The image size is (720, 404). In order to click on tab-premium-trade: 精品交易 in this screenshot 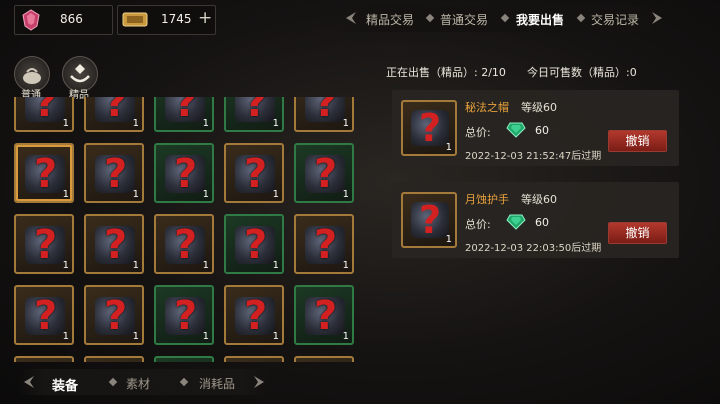, I will do `click(390, 19)`.